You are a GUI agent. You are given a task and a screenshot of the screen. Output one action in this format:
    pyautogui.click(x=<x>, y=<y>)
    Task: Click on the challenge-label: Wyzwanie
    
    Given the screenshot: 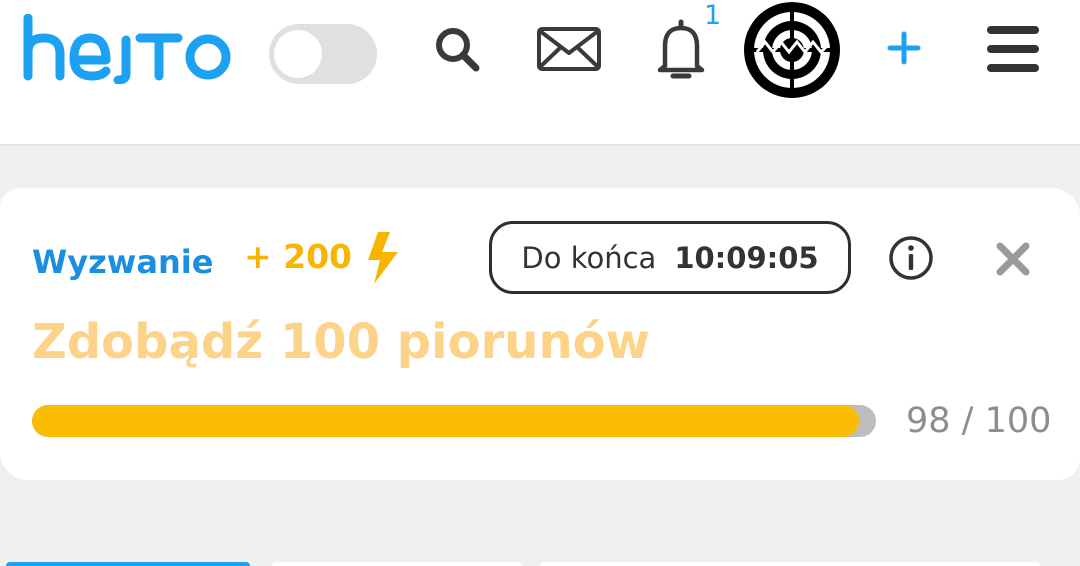 What is the action you would take?
    pyautogui.click(x=123, y=262)
    